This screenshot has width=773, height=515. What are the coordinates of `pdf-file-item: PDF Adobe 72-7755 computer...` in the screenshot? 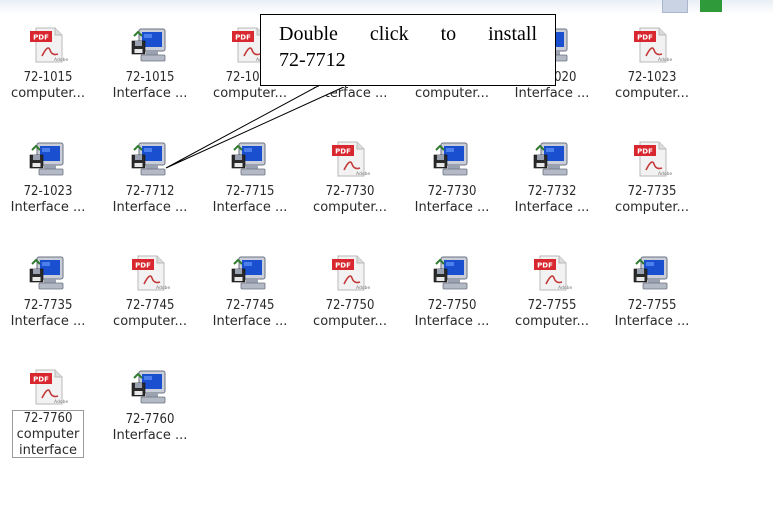 It's located at (552, 292).